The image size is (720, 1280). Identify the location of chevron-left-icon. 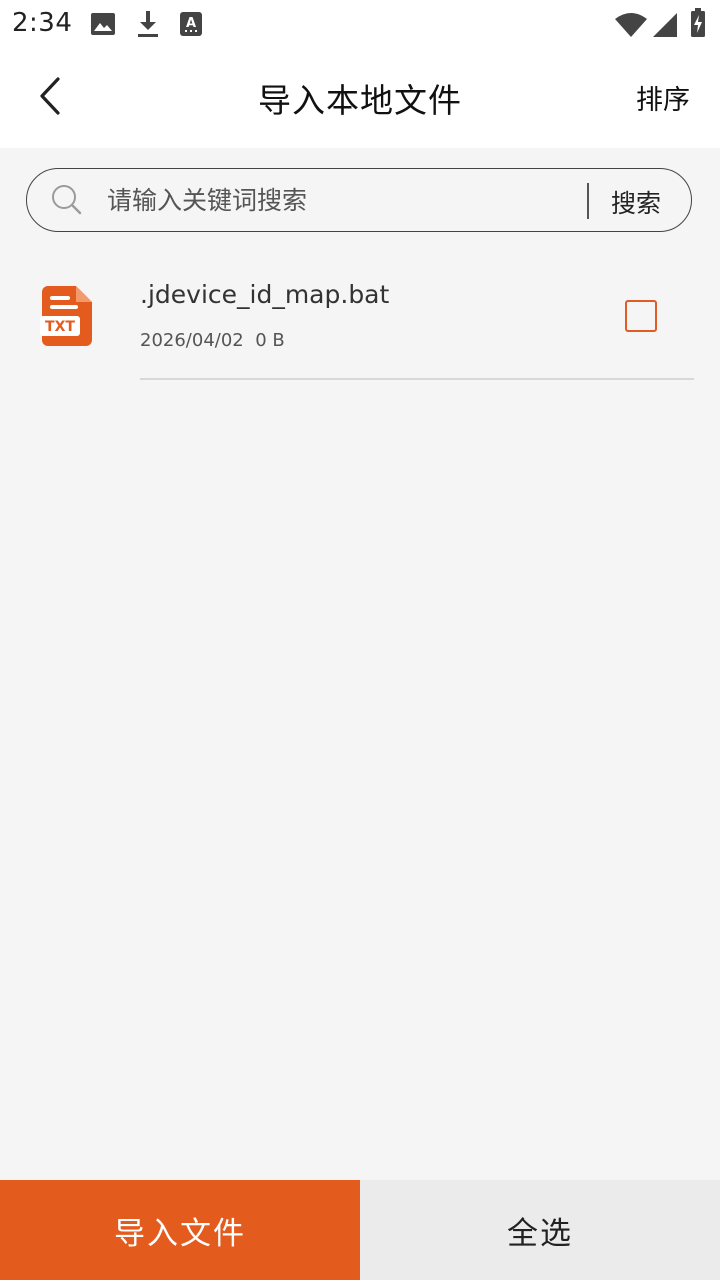
(50, 98).